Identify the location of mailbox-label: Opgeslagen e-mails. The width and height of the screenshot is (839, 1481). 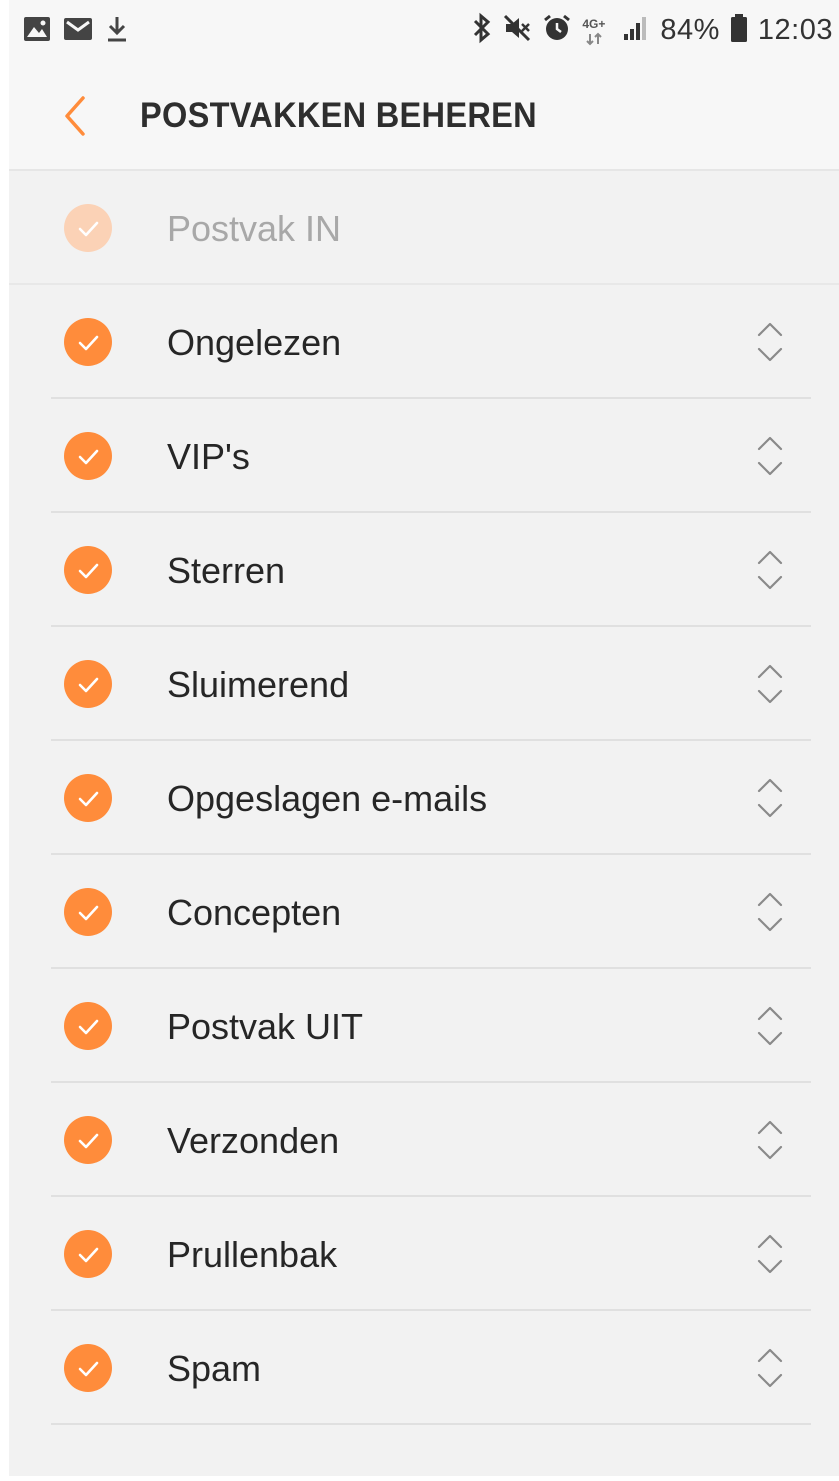
(327, 798).